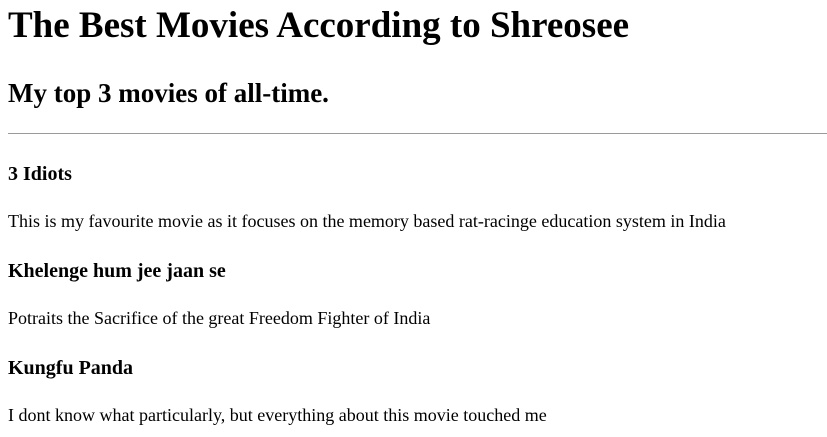  I want to click on movie-title: Khelenge hum jee jaan se, so click(117, 271).